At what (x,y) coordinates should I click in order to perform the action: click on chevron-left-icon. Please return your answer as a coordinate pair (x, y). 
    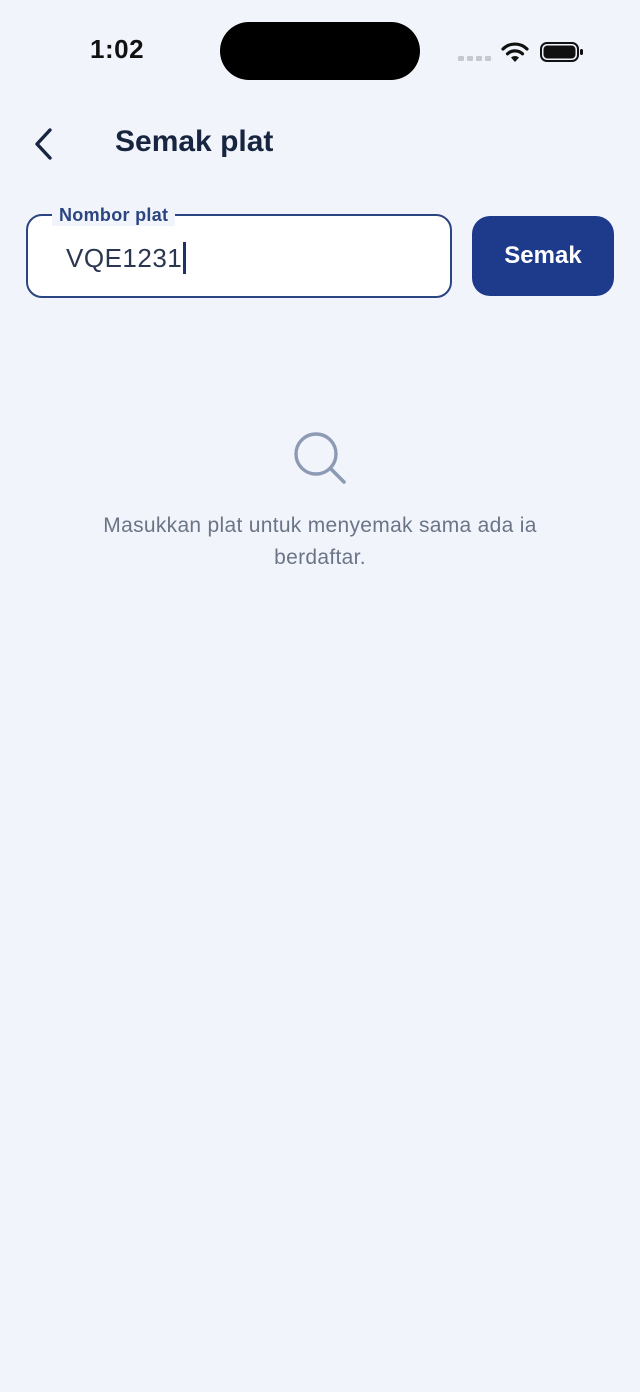
    Looking at the image, I should click on (43, 144).